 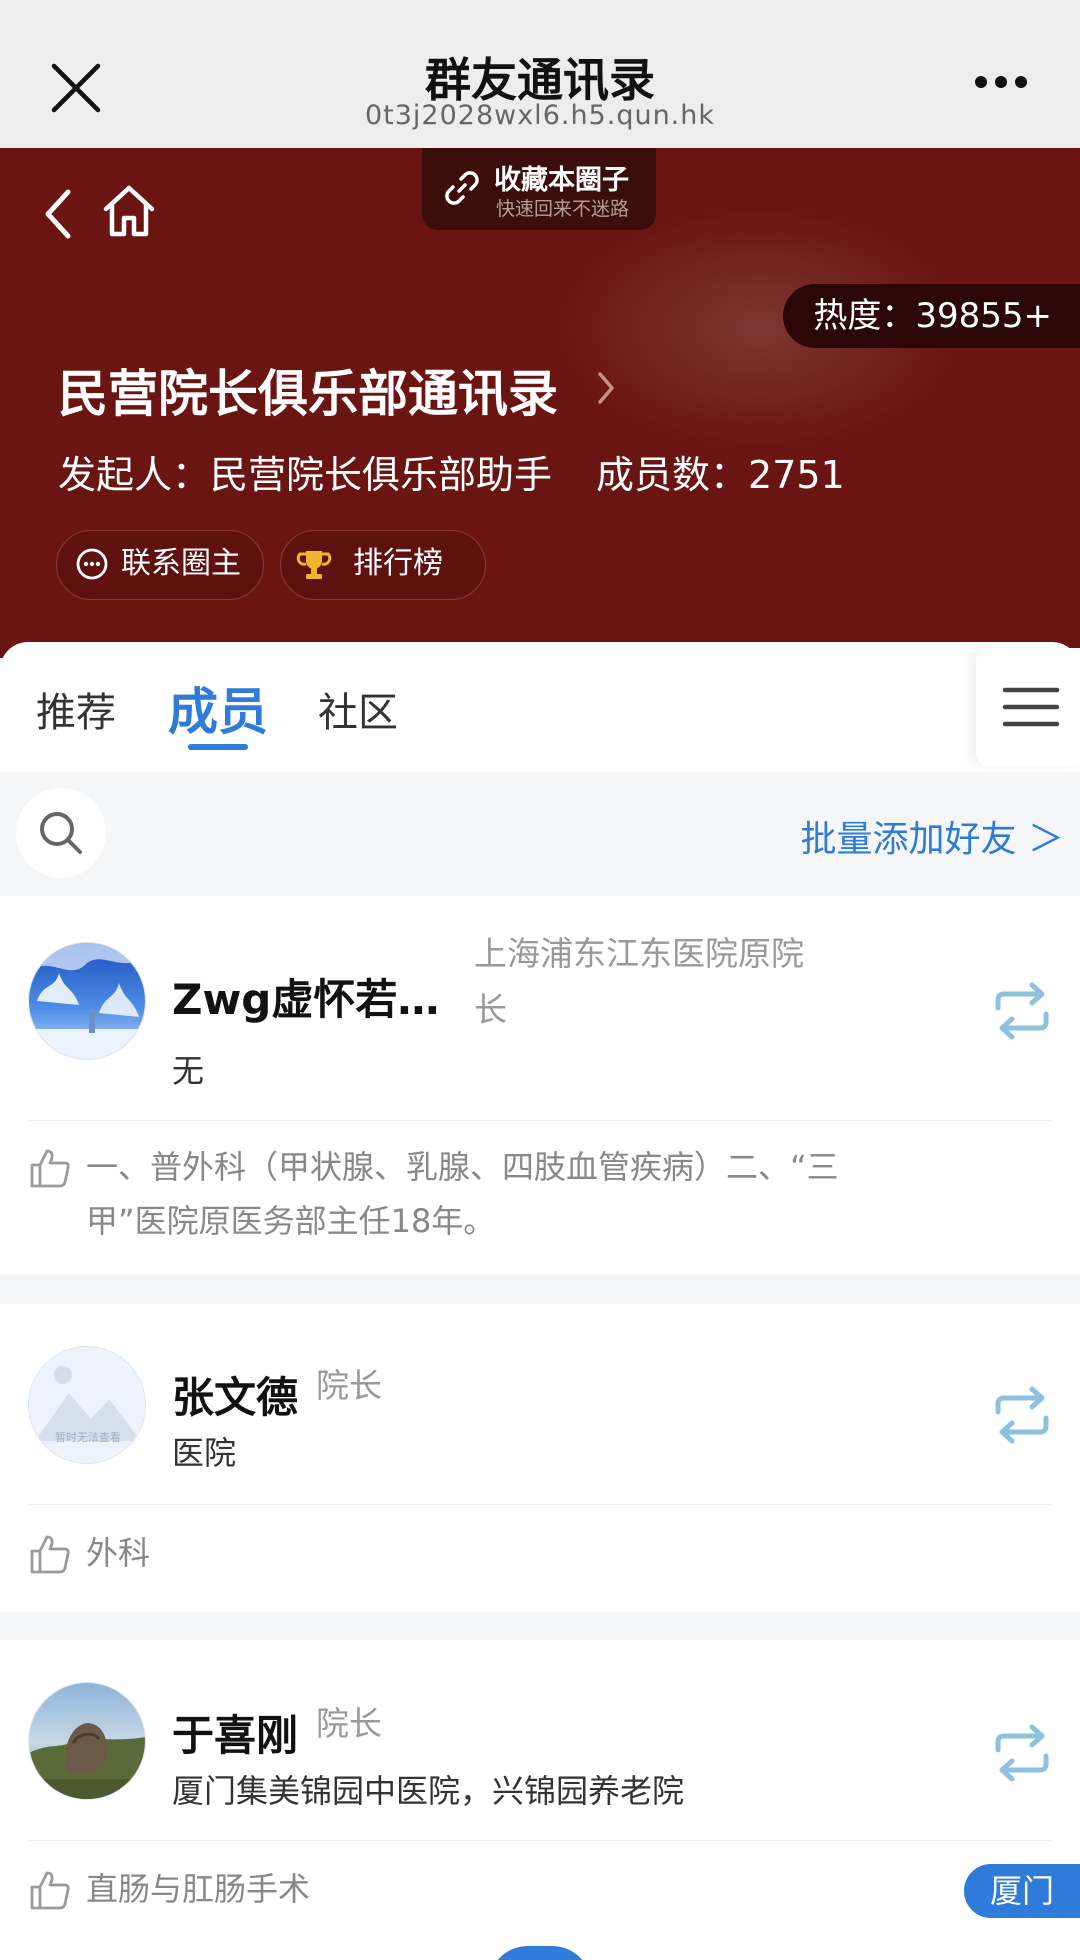 I want to click on member-organization: 厦门集美锦园中医院，兴锦园养老院, so click(x=428, y=1791).